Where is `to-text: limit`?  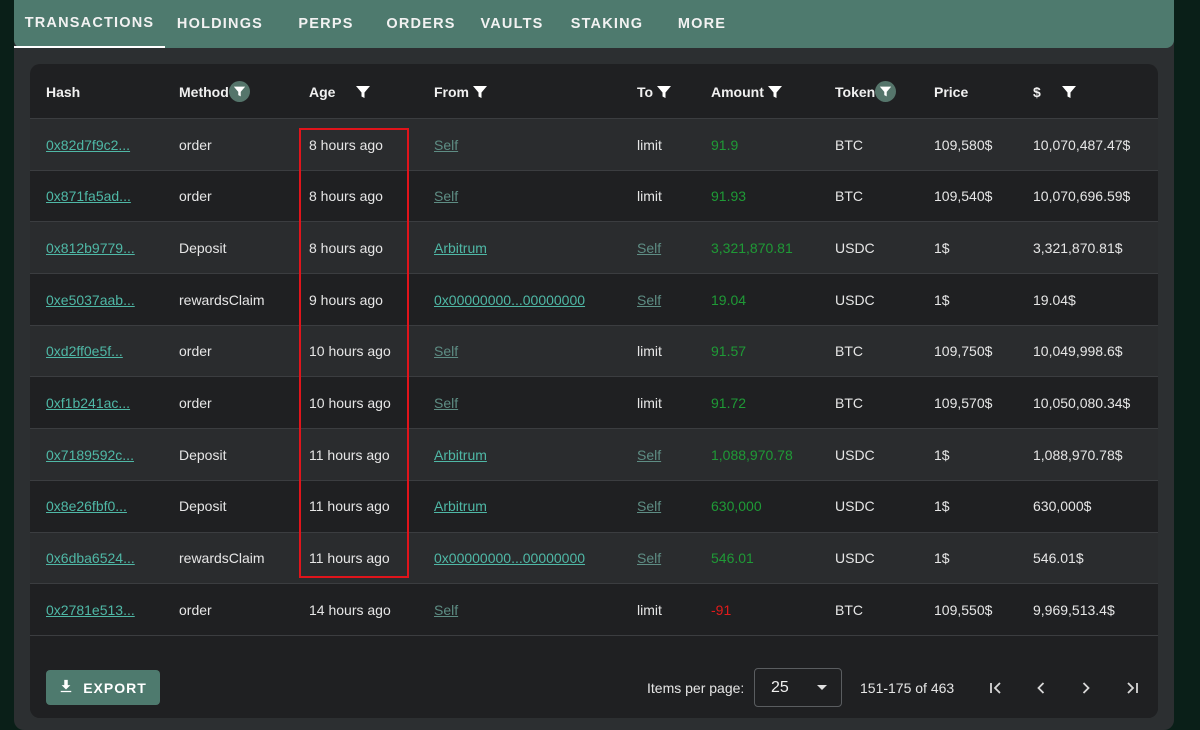
to-text: limit is located at coordinates (649, 351).